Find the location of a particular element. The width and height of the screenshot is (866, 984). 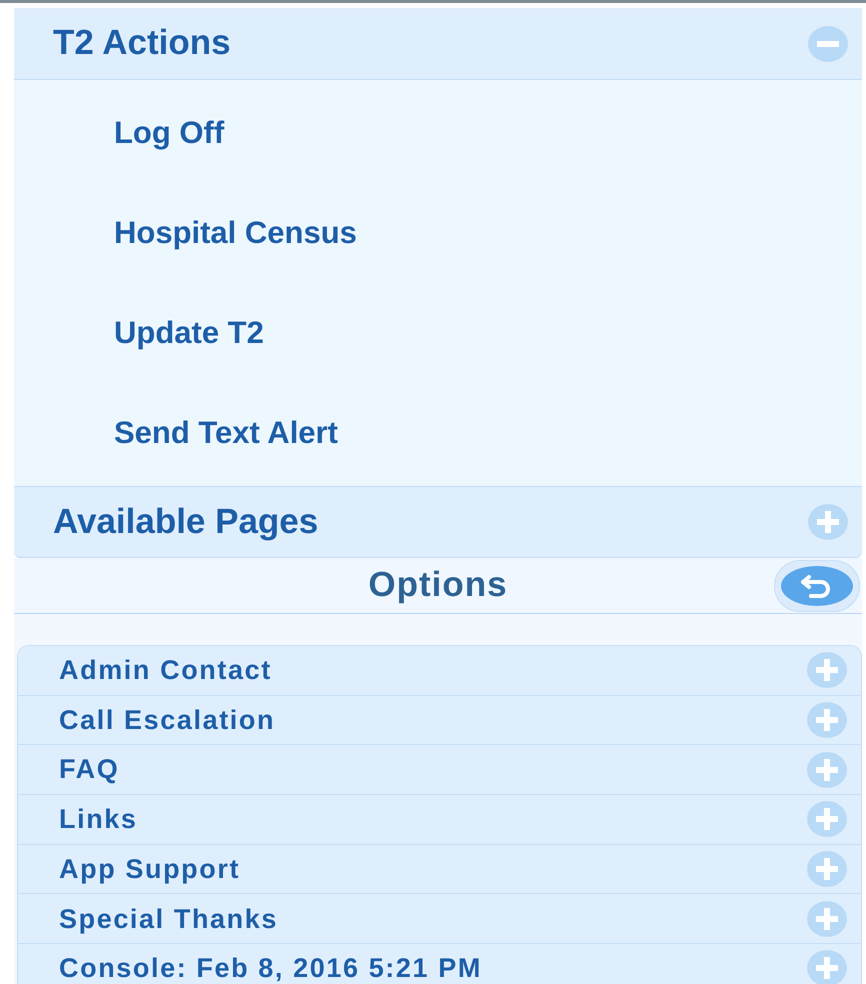

option-row: Links is located at coordinates (439, 820).